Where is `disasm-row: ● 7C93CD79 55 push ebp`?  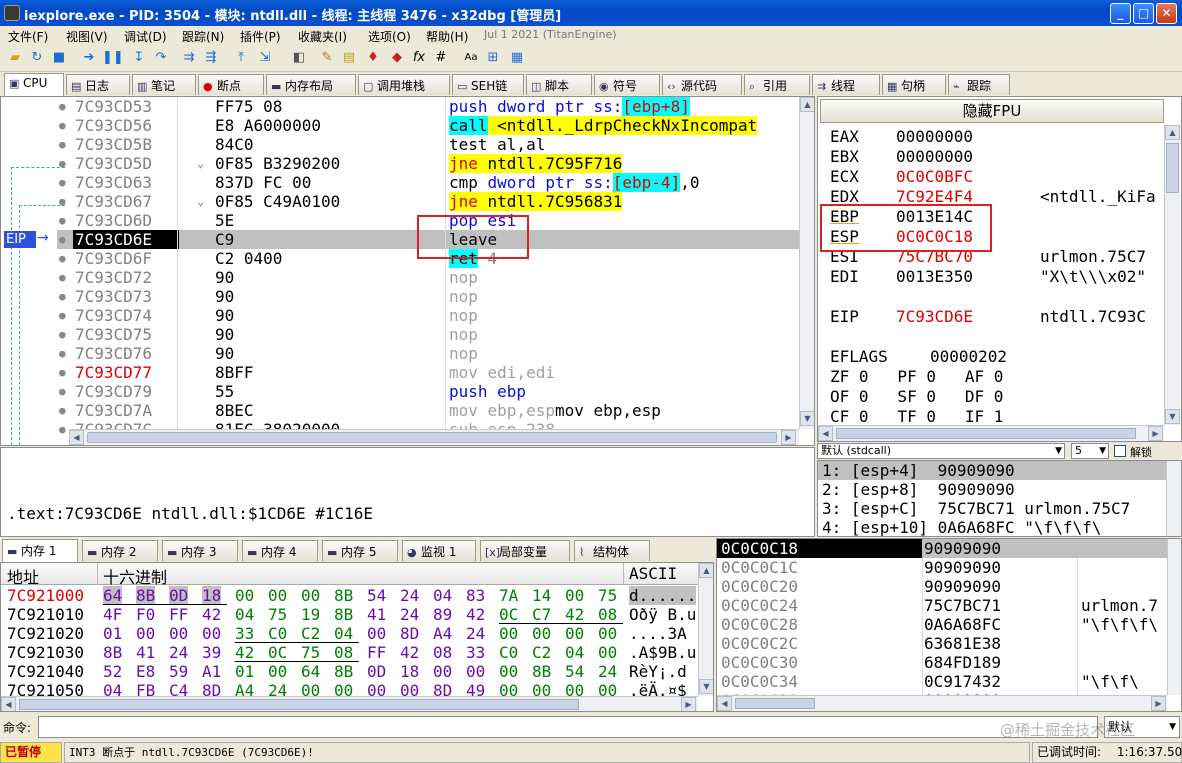 disasm-row: ● 7C93CD79 55 push ebp is located at coordinates (428, 391).